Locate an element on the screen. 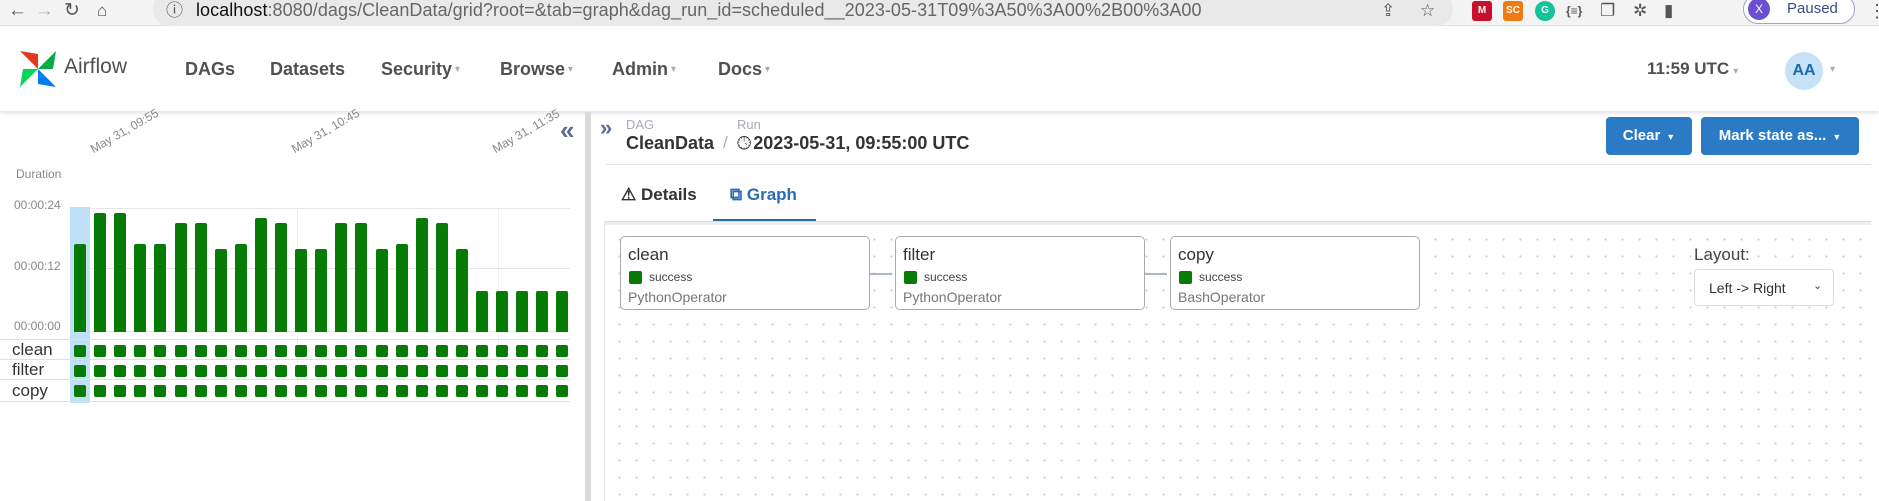 The image size is (1879, 501). menu-dags: DAGs is located at coordinates (210, 69).